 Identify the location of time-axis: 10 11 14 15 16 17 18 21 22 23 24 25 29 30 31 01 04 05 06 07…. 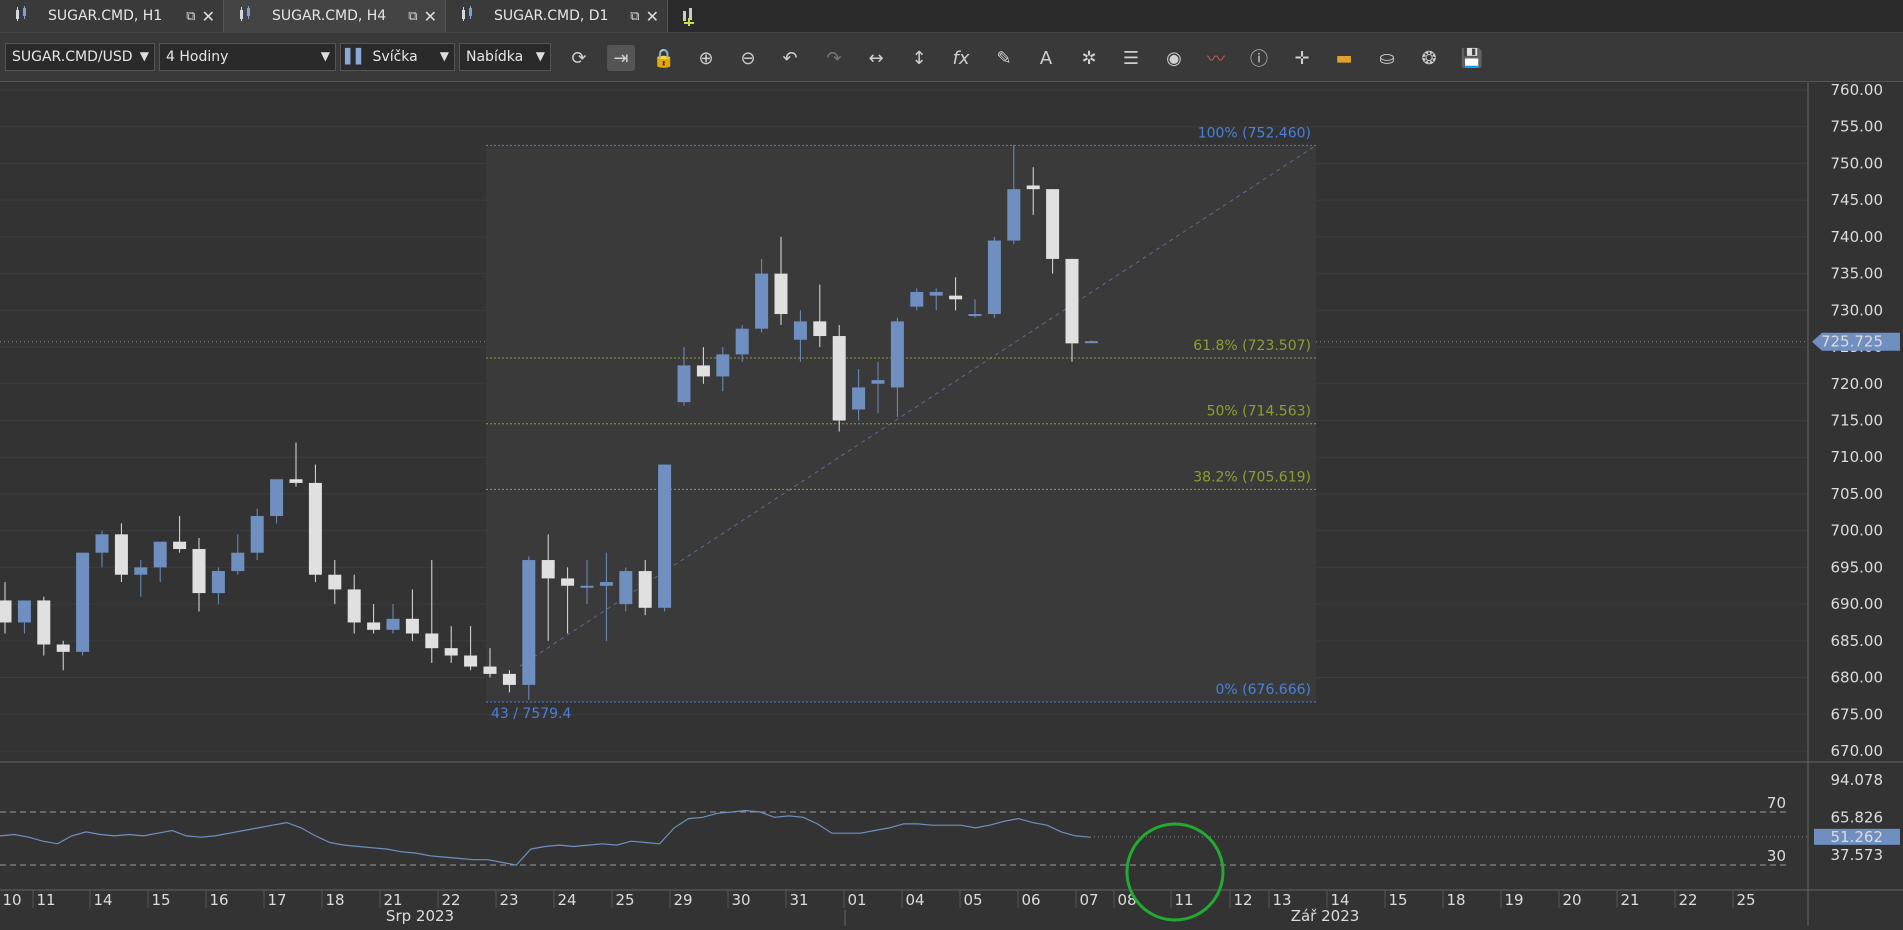
(878, 908).